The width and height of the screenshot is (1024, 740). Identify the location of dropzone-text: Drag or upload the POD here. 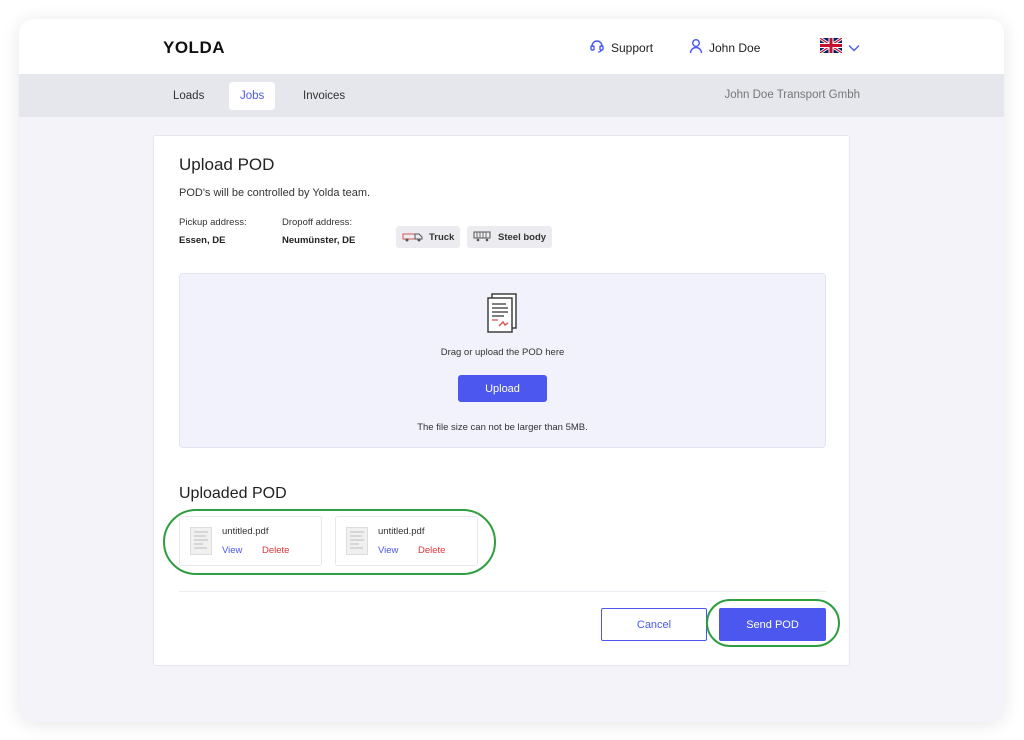
(502, 352).